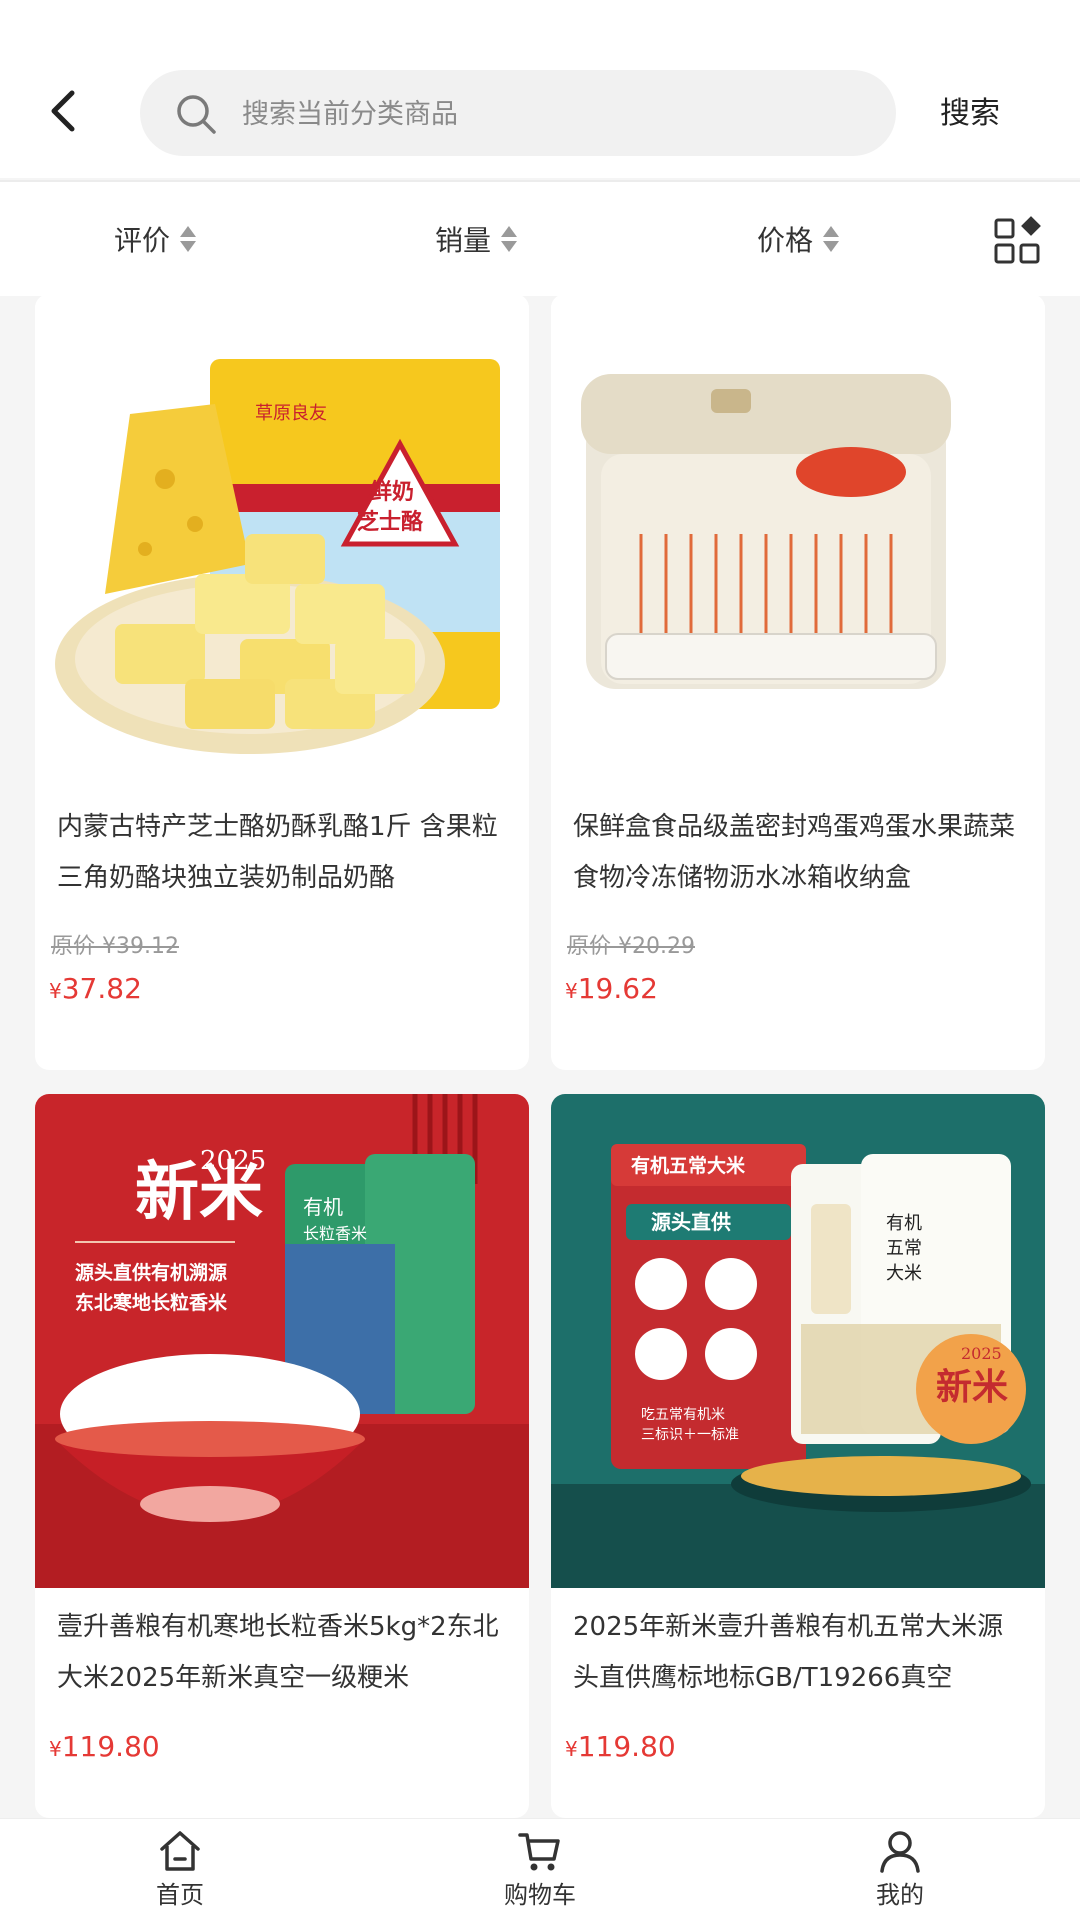 This screenshot has width=1080, height=1921. I want to click on svg-text: 大米, so click(904, 1273).